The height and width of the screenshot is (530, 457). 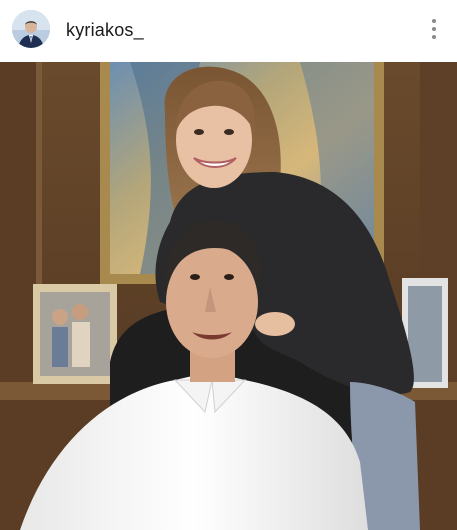 I want to click on avatar, so click(x=31, y=29).